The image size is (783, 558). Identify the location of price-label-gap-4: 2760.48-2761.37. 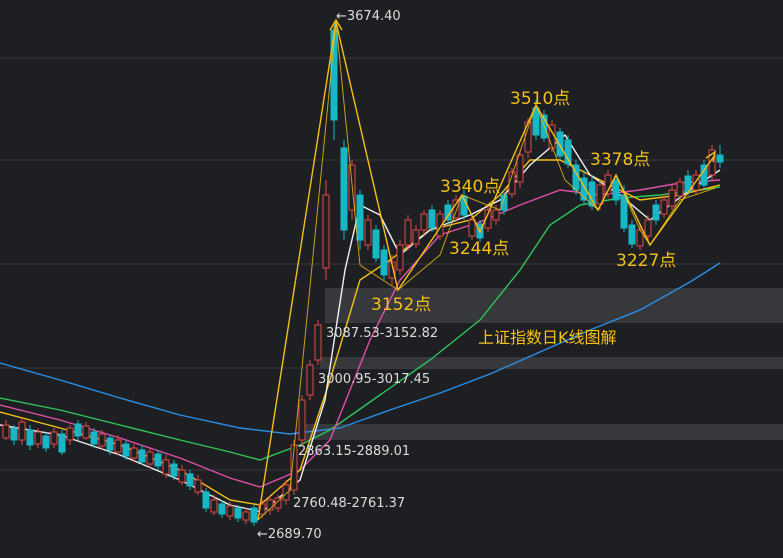
(349, 503).